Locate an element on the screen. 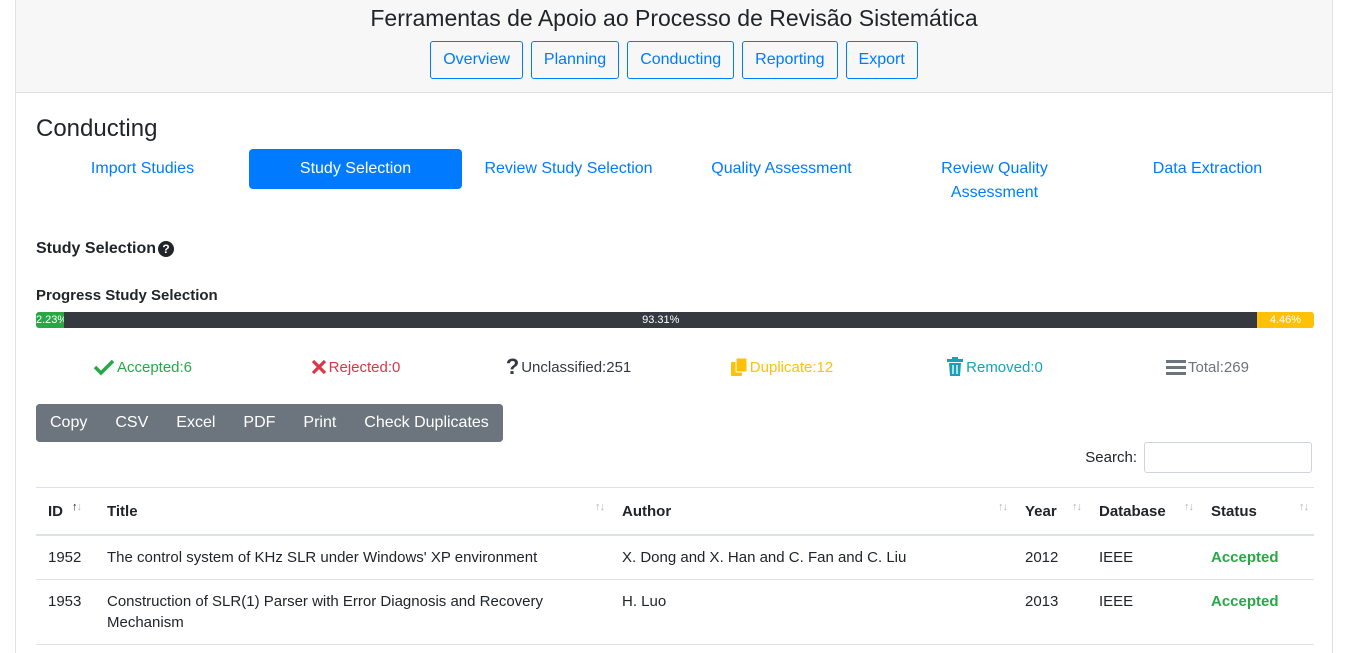  study-selection-heading: Study Selection ? is located at coordinates (105, 249).